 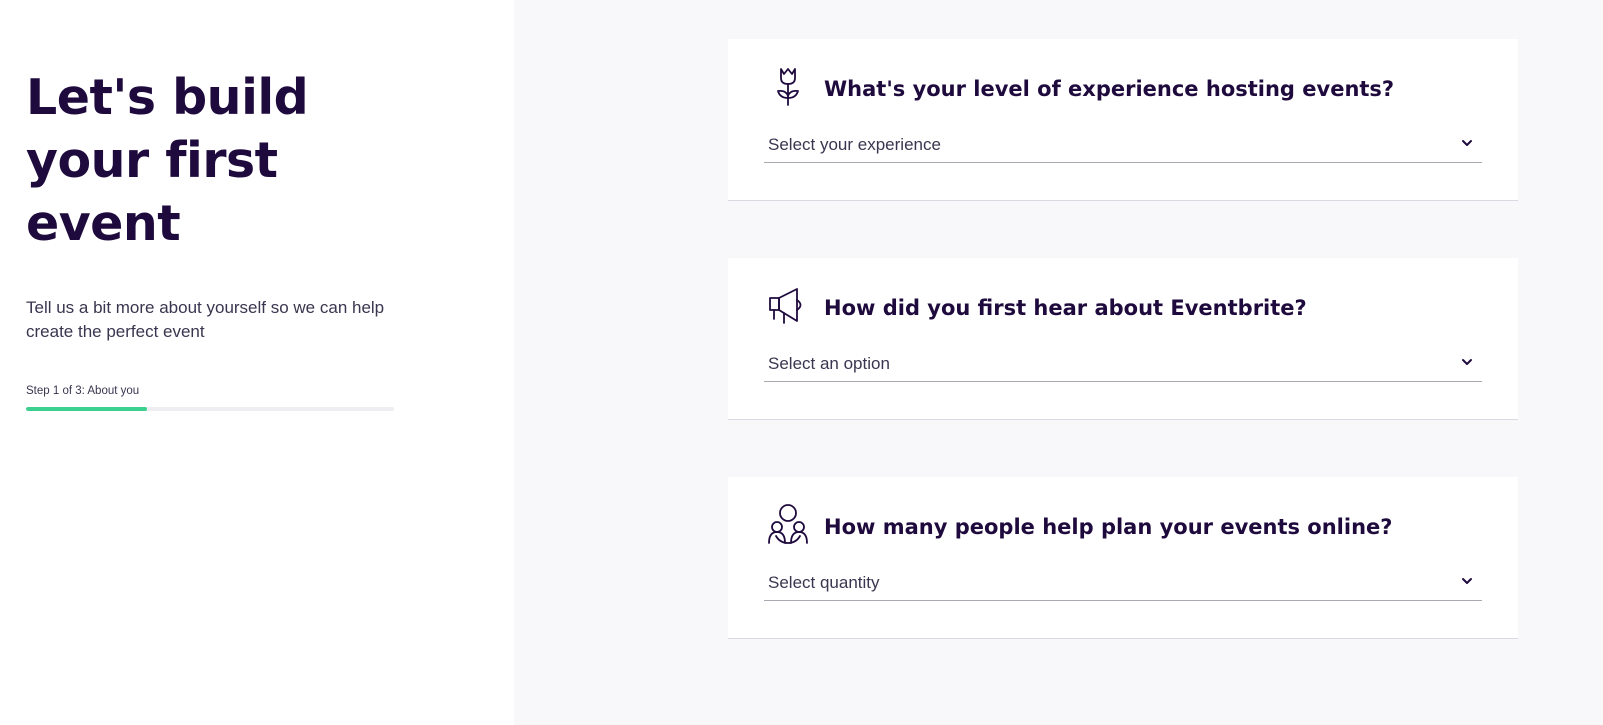 I want to click on referral-select-placeholder: Select an option, so click(x=829, y=363).